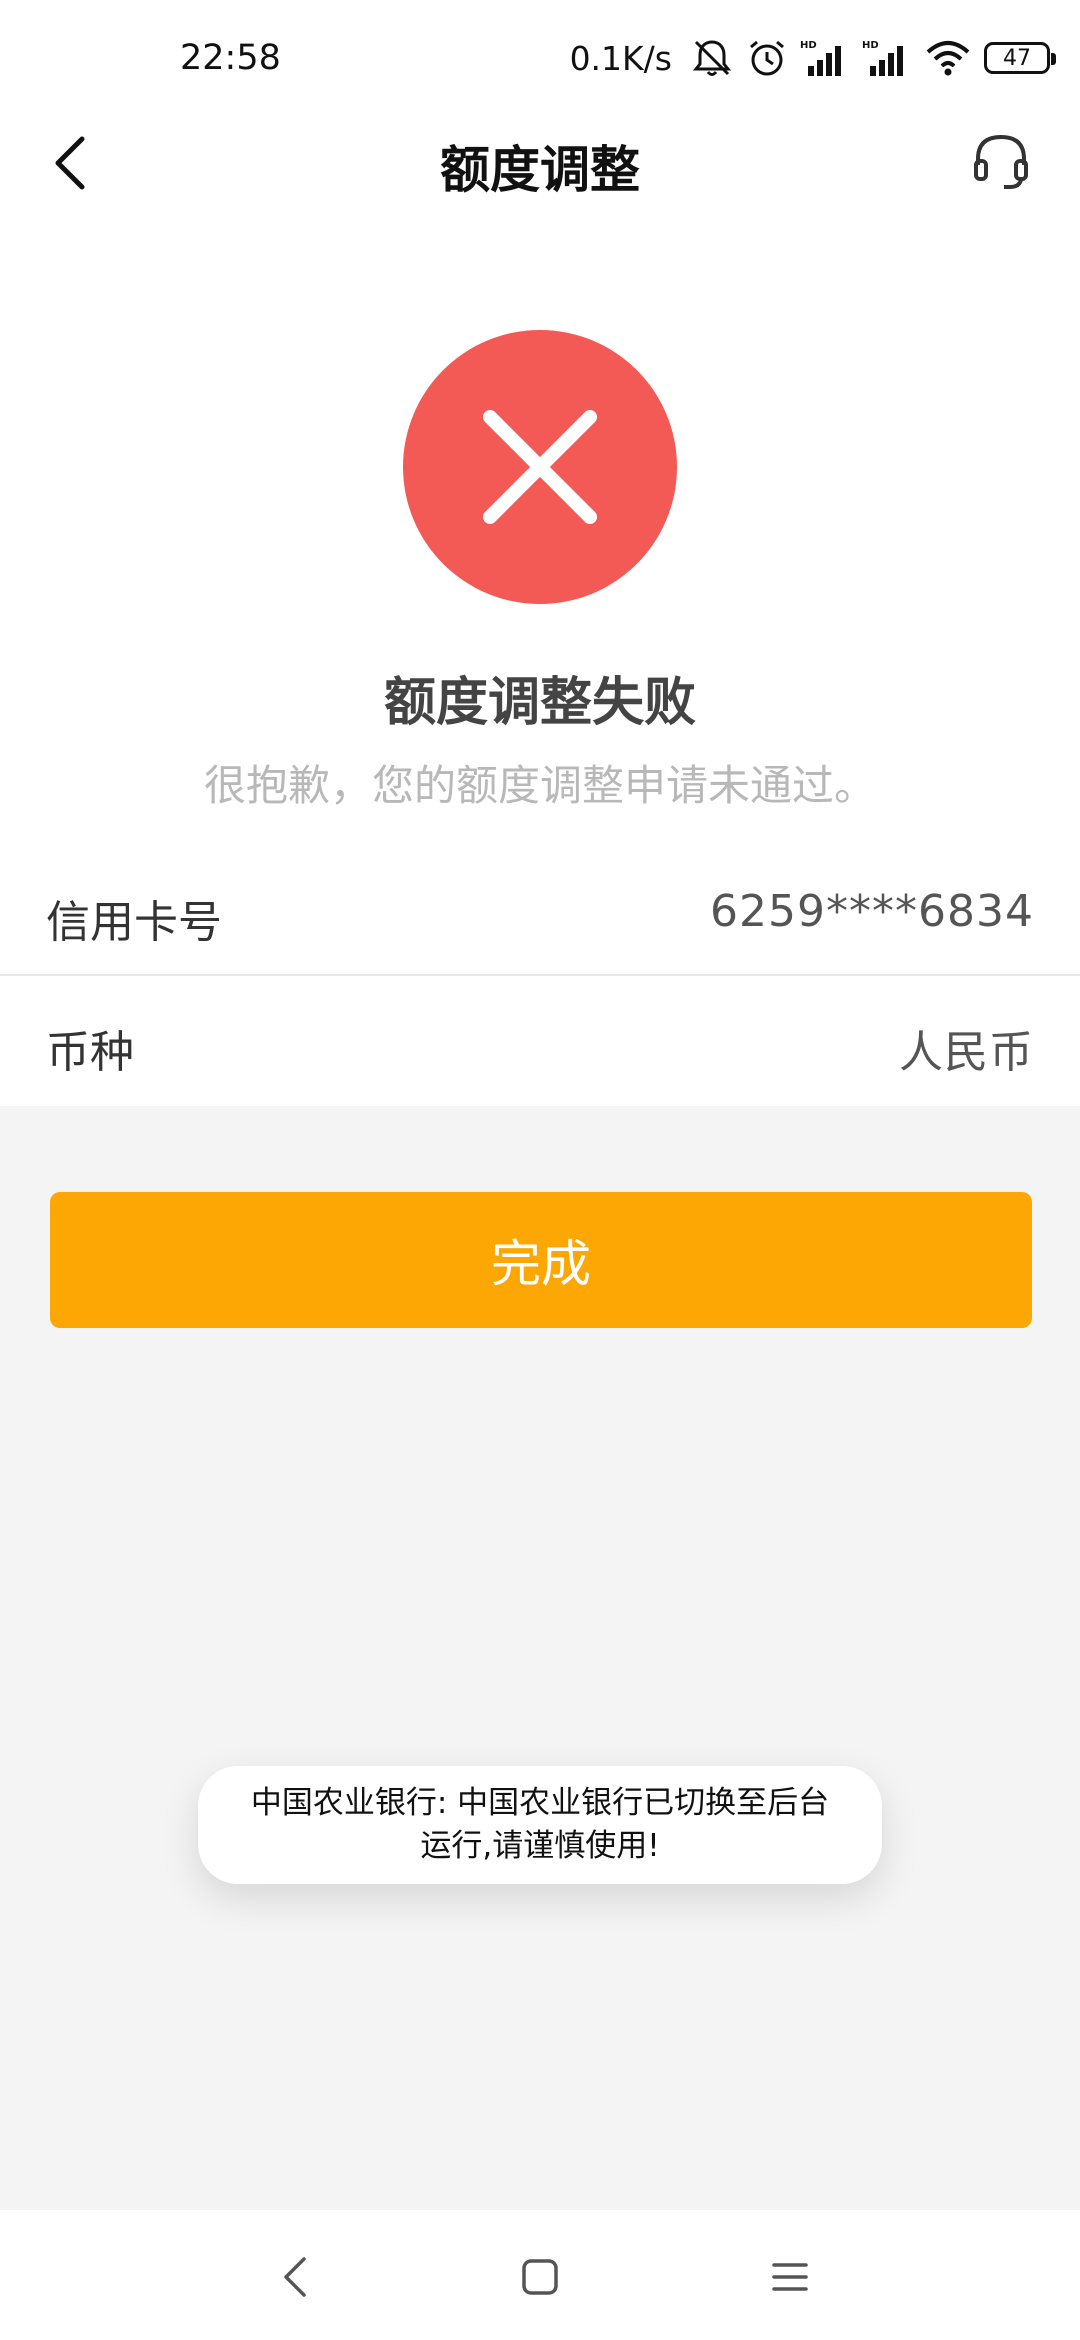  I want to click on network-speed: 0.1K/s, so click(620, 58).